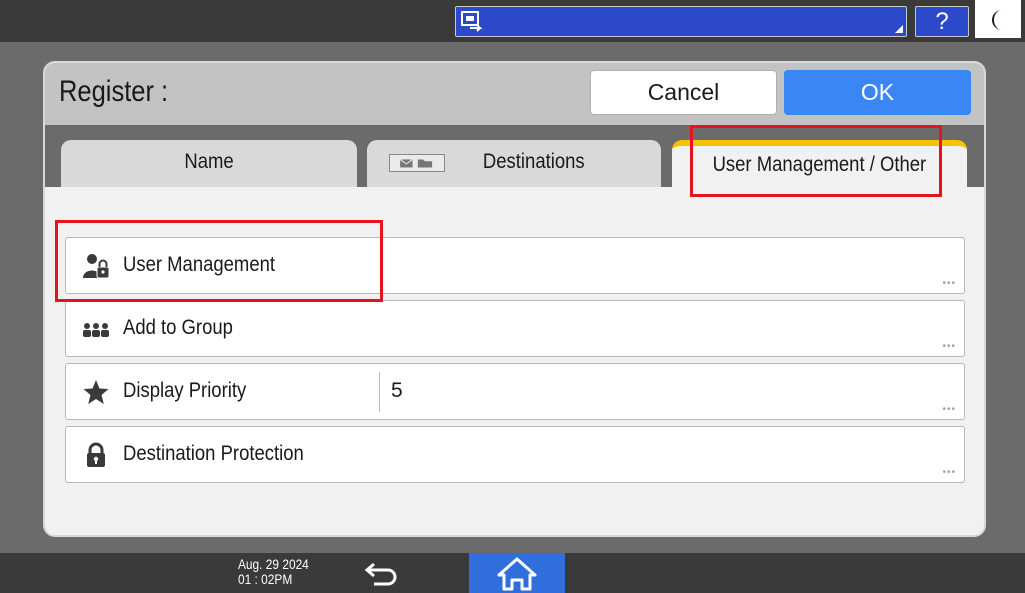 The width and height of the screenshot is (1025, 593). I want to click on help-button: ?, so click(942, 21).